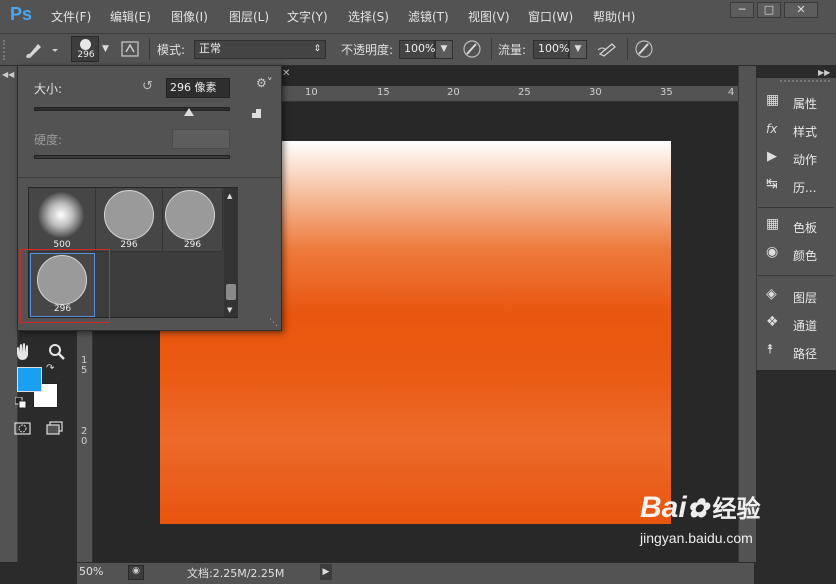 The image size is (836, 584). Describe the element at coordinates (550, 16) in the screenshot. I see `menu-window: 窗口(W)` at that location.